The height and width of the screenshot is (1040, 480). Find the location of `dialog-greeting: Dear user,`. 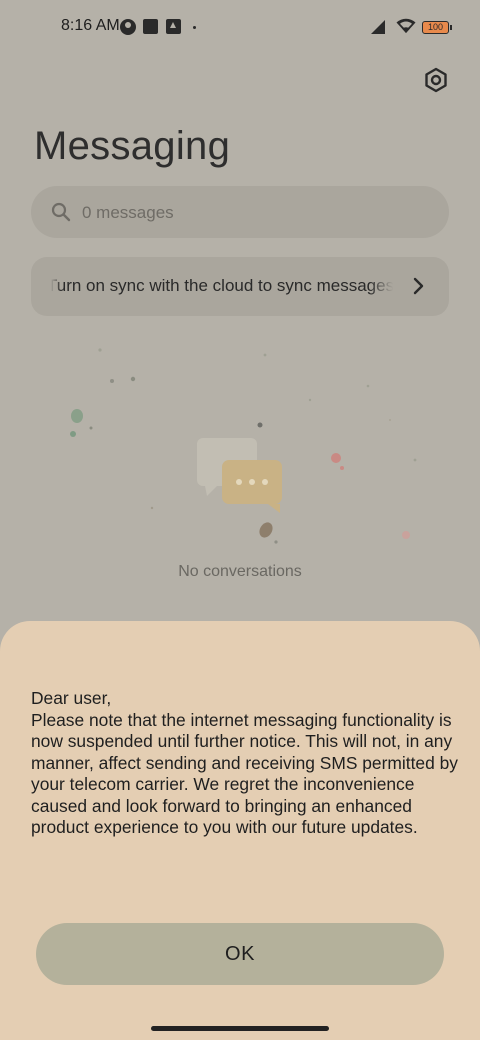

dialog-greeting: Dear user, is located at coordinates (71, 698).